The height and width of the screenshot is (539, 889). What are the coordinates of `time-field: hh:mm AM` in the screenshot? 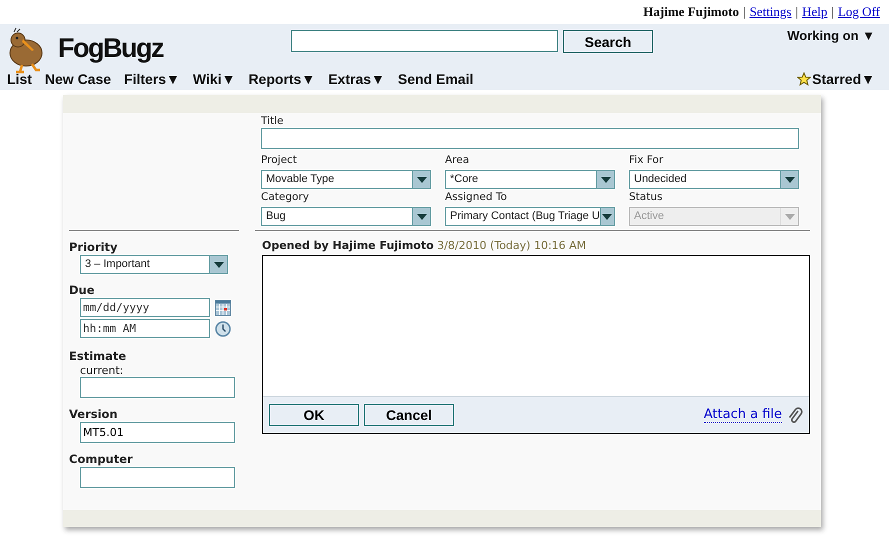 It's located at (145, 328).